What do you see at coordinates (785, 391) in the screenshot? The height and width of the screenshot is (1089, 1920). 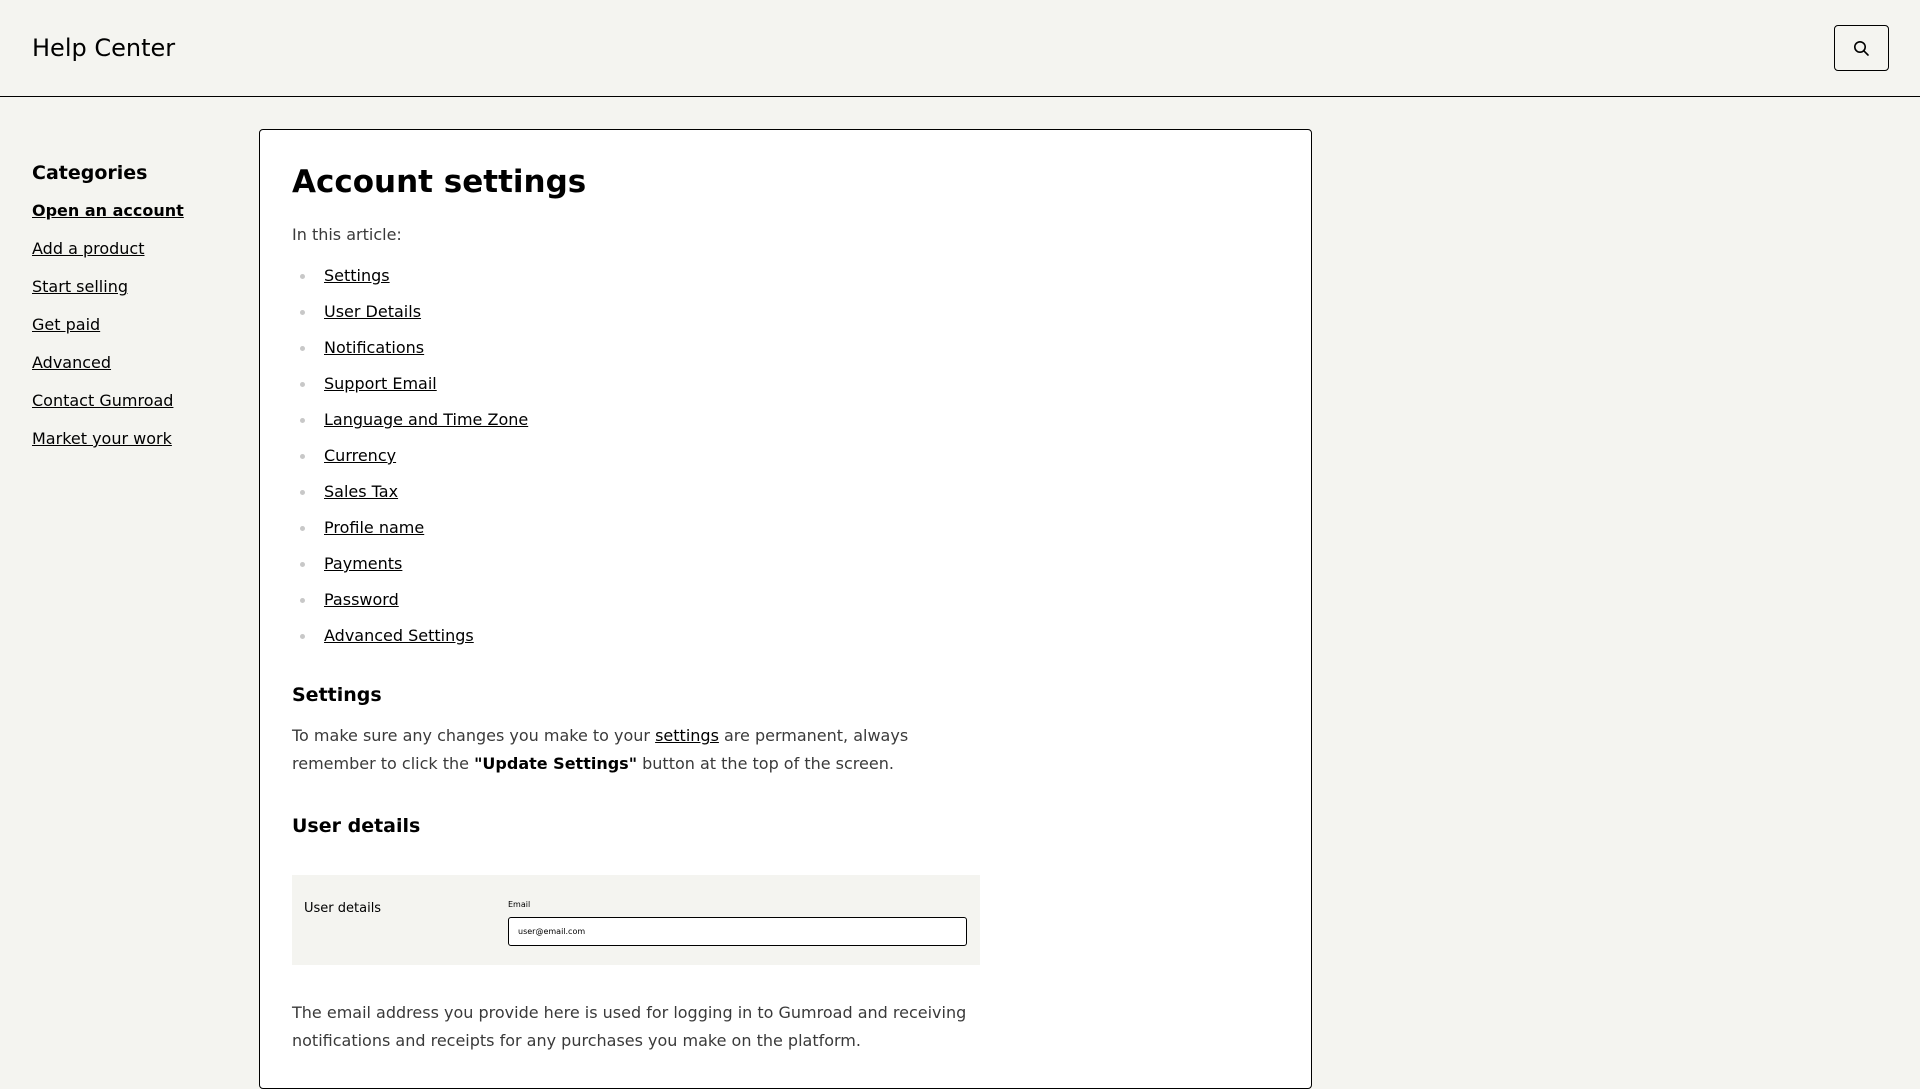 I see `toc-item: Support Email` at bounding box center [785, 391].